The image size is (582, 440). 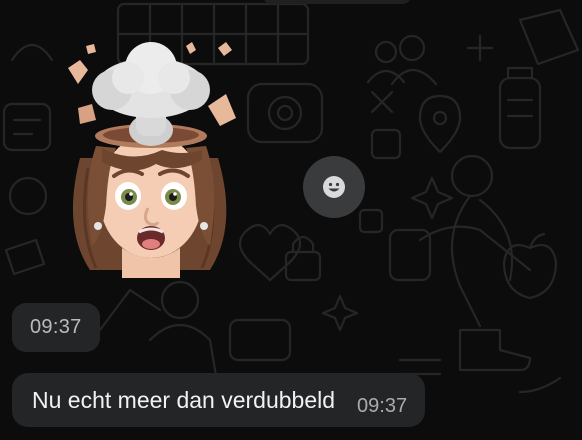 What do you see at coordinates (382, 405) in the screenshot?
I see `message-timestamp: 09:37` at bounding box center [382, 405].